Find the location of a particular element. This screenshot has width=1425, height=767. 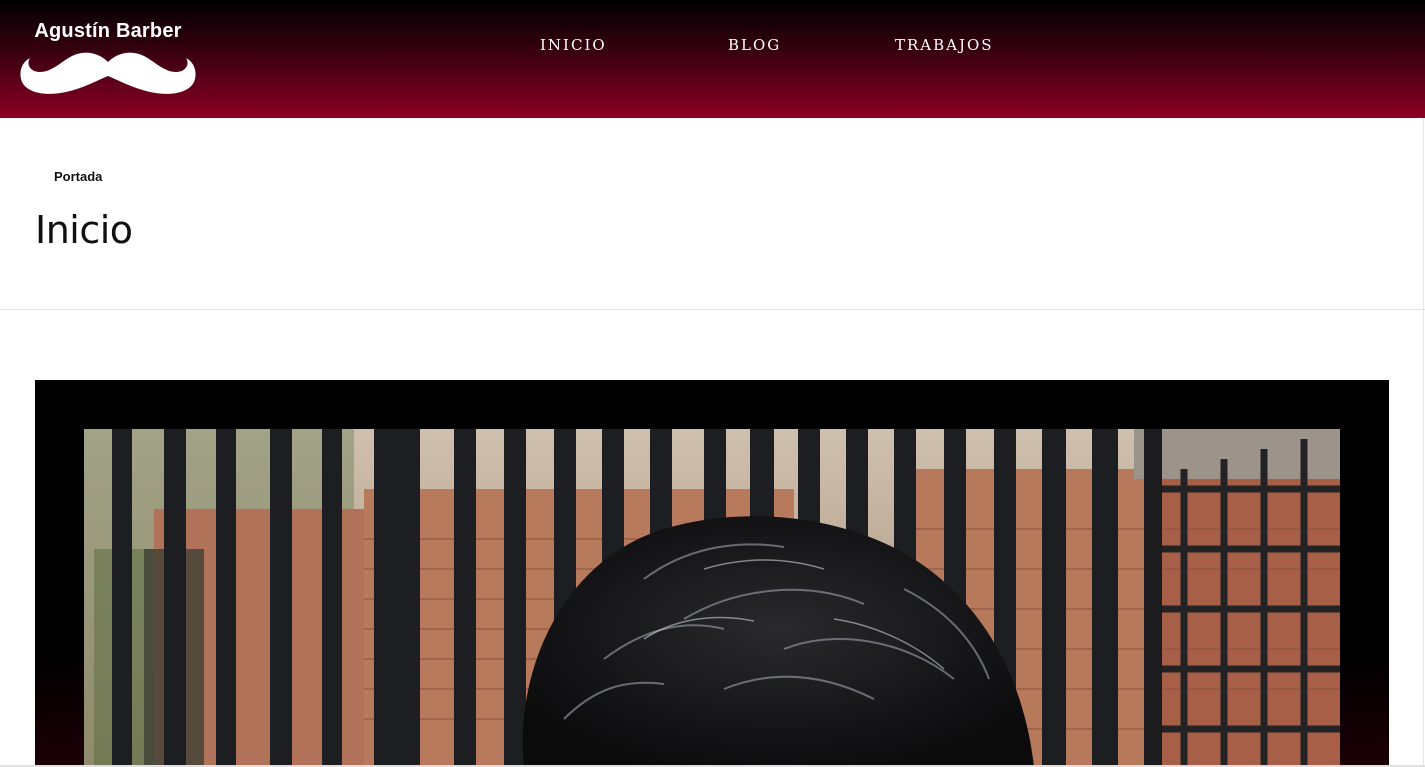

page-border is located at coordinates (1423, 442).